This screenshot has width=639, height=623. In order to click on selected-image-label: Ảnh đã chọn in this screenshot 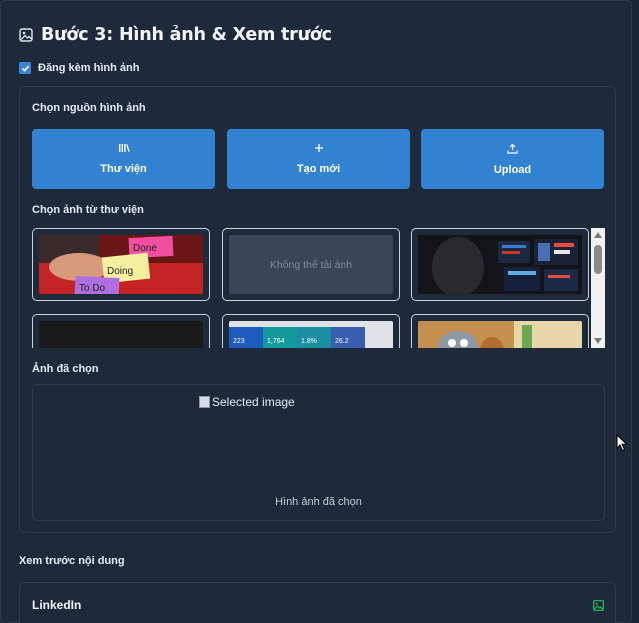, I will do `click(65, 369)`.